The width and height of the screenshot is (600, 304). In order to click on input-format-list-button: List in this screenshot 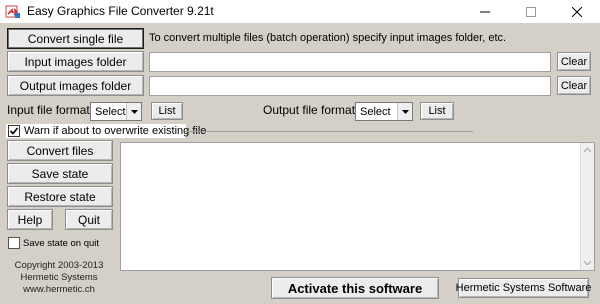, I will do `click(167, 111)`.